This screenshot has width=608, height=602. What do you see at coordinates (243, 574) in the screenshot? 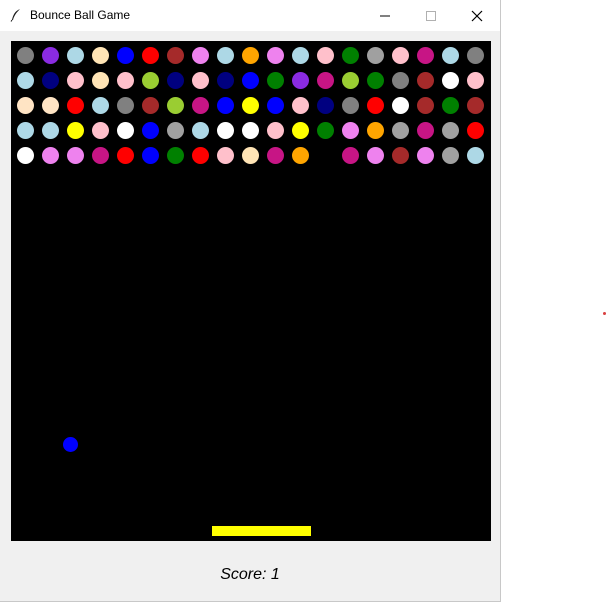
I see `score-label: Score:` at bounding box center [243, 574].